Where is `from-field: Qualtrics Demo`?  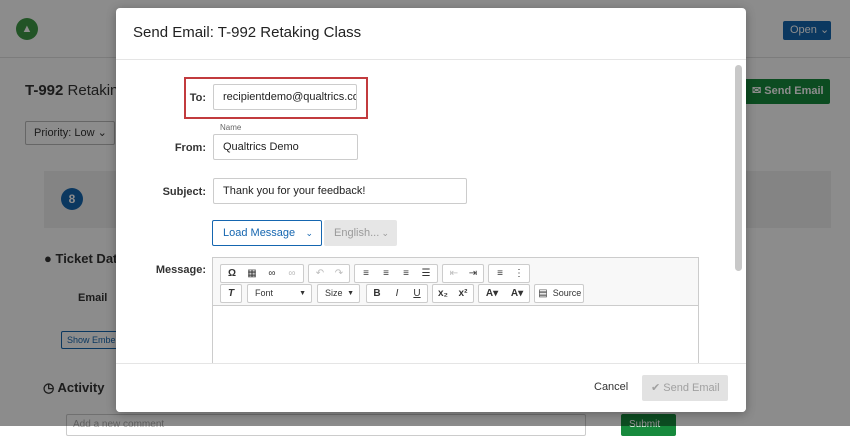 from-field: Qualtrics Demo is located at coordinates (285, 147).